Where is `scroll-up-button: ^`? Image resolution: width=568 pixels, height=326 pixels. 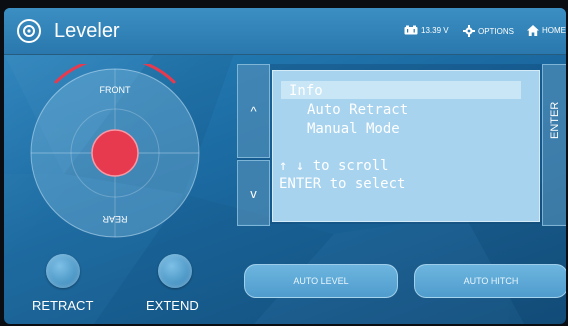
scroll-up-button: ^ is located at coordinates (253, 111).